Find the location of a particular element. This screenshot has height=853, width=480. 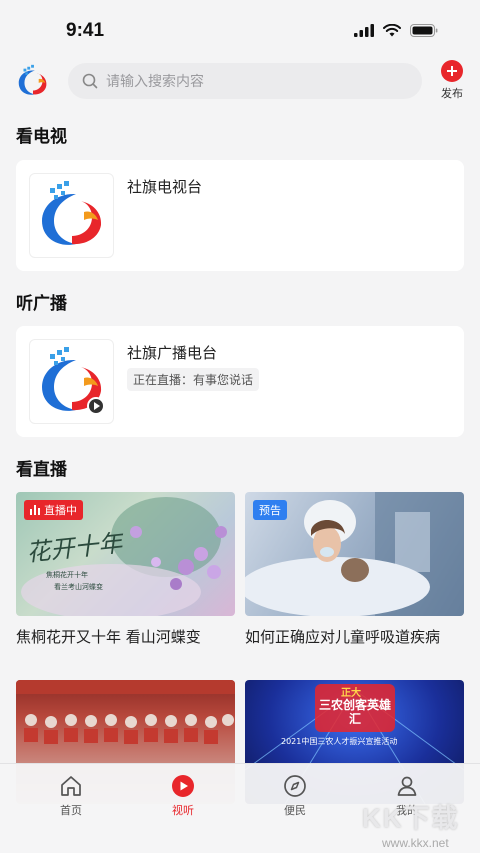

publish-label: 发布 is located at coordinates (452, 93).